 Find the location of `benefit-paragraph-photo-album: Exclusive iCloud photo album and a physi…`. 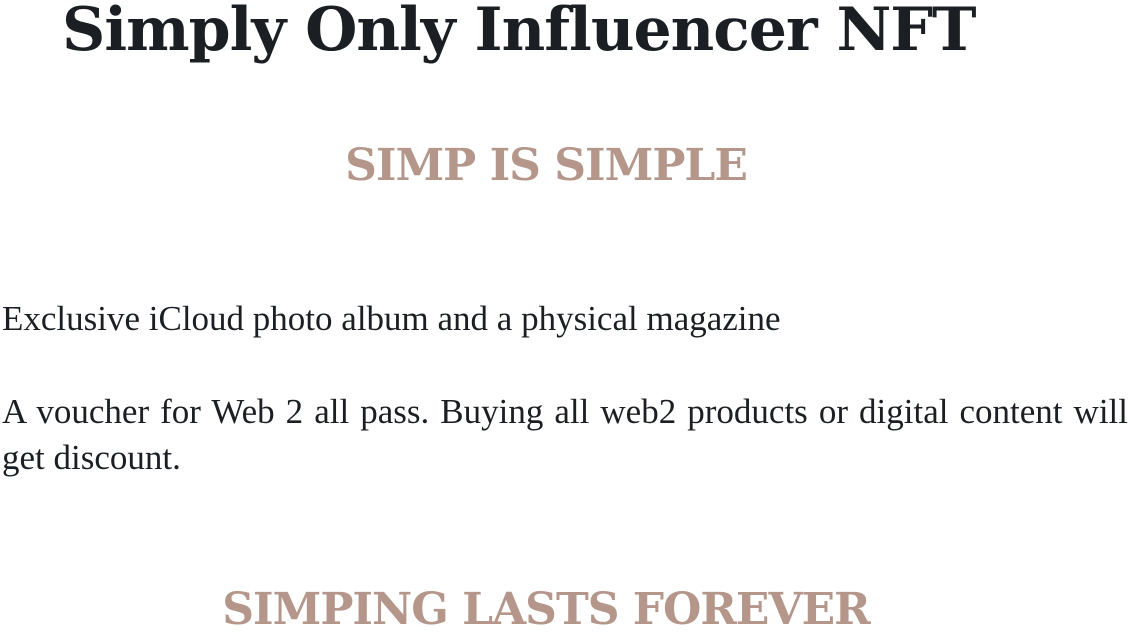

benefit-paragraph-photo-album: Exclusive iCloud photo album and a physi… is located at coordinates (391, 318).